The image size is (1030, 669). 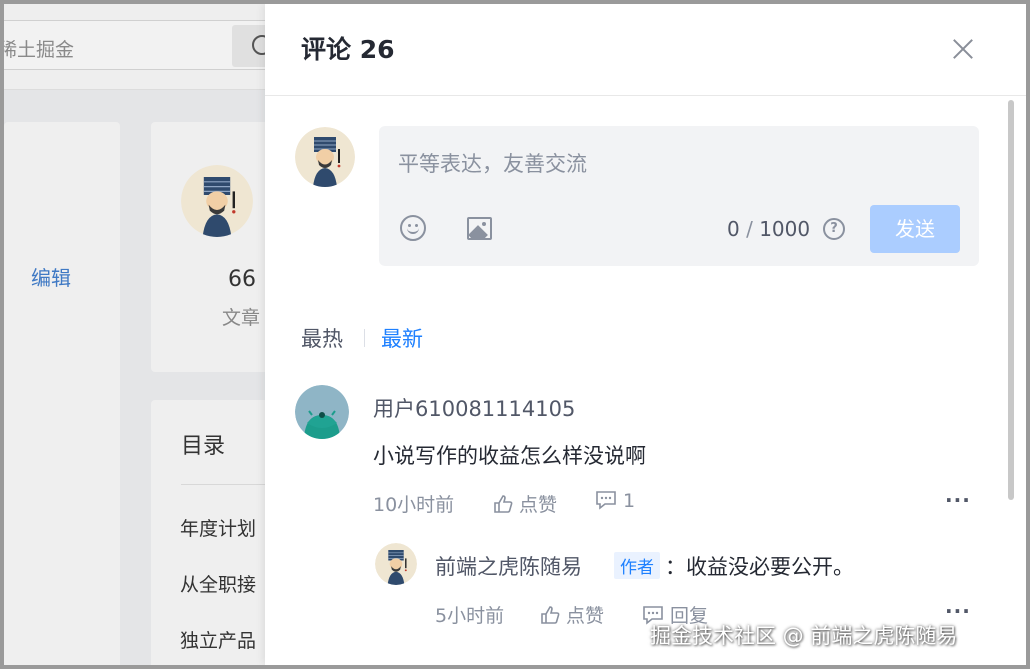 I want to click on like-button: 点赞, so click(x=525, y=503).